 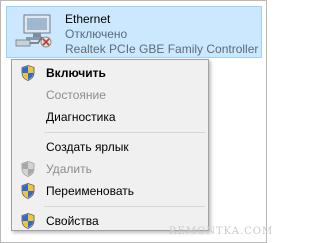 I want to click on menu-item-status: Состояние, so click(x=110, y=95).